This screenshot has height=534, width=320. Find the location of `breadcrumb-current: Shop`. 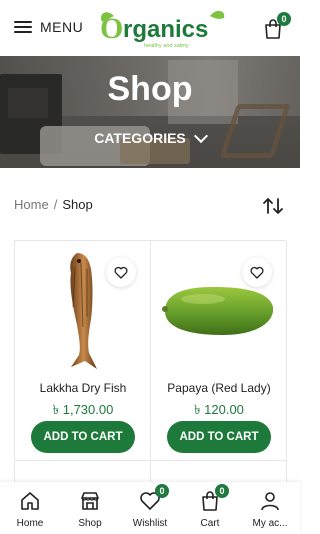

breadcrumb-current: Shop is located at coordinates (77, 204).